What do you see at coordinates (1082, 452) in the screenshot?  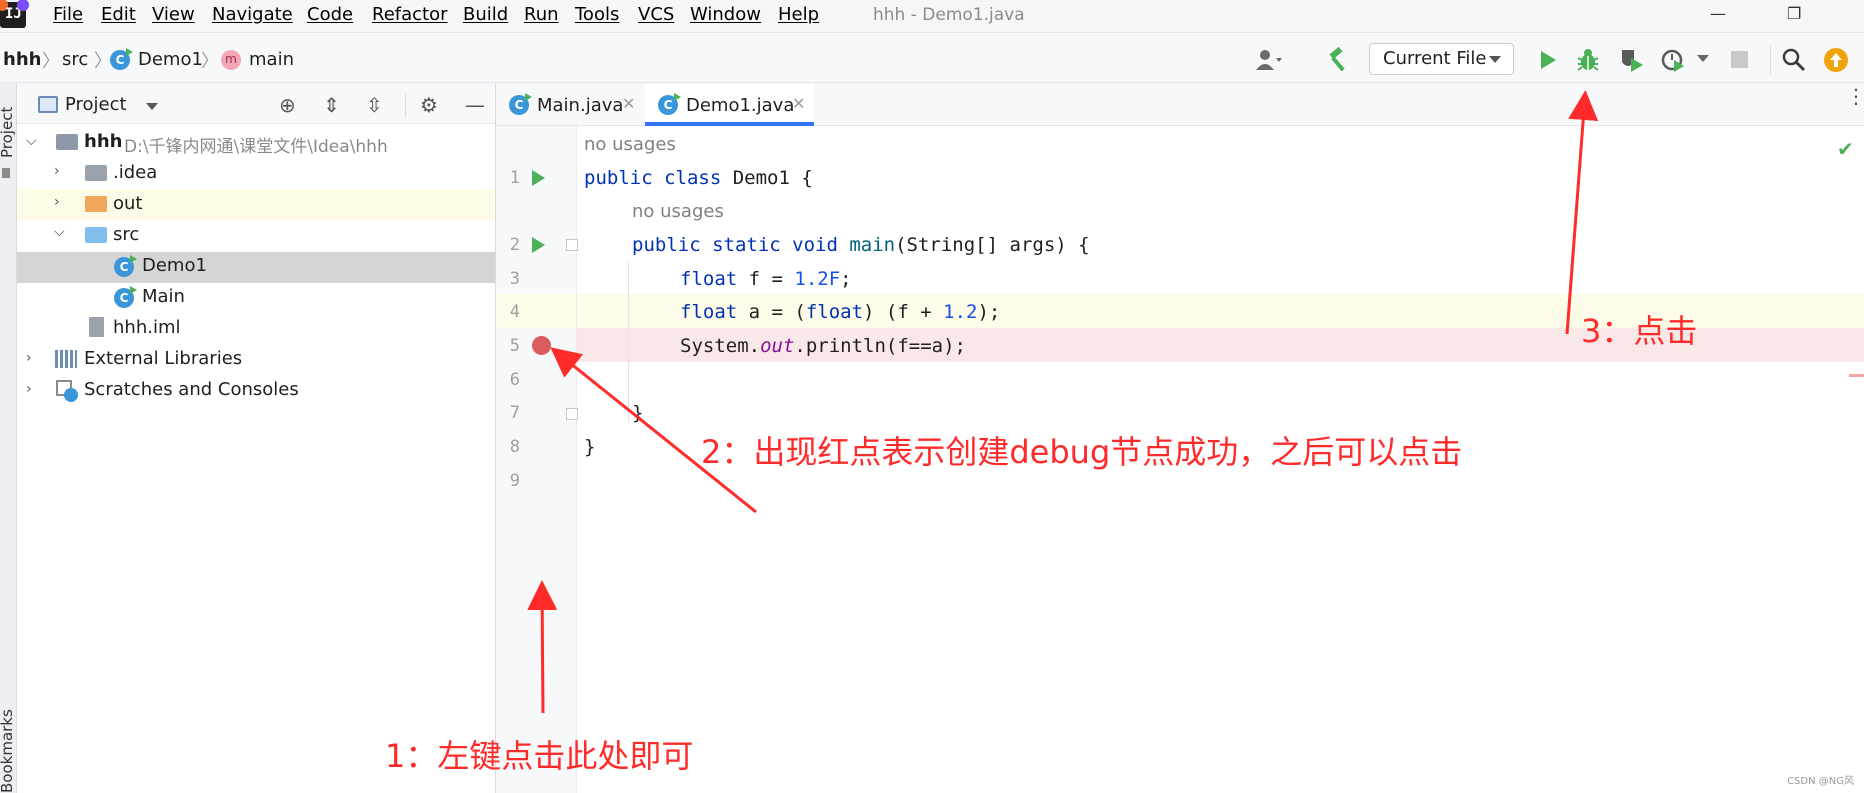 I see `annotation-step-2: 2：出现红点表示创建debug节点成功，之后可以点击` at bounding box center [1082, 452].